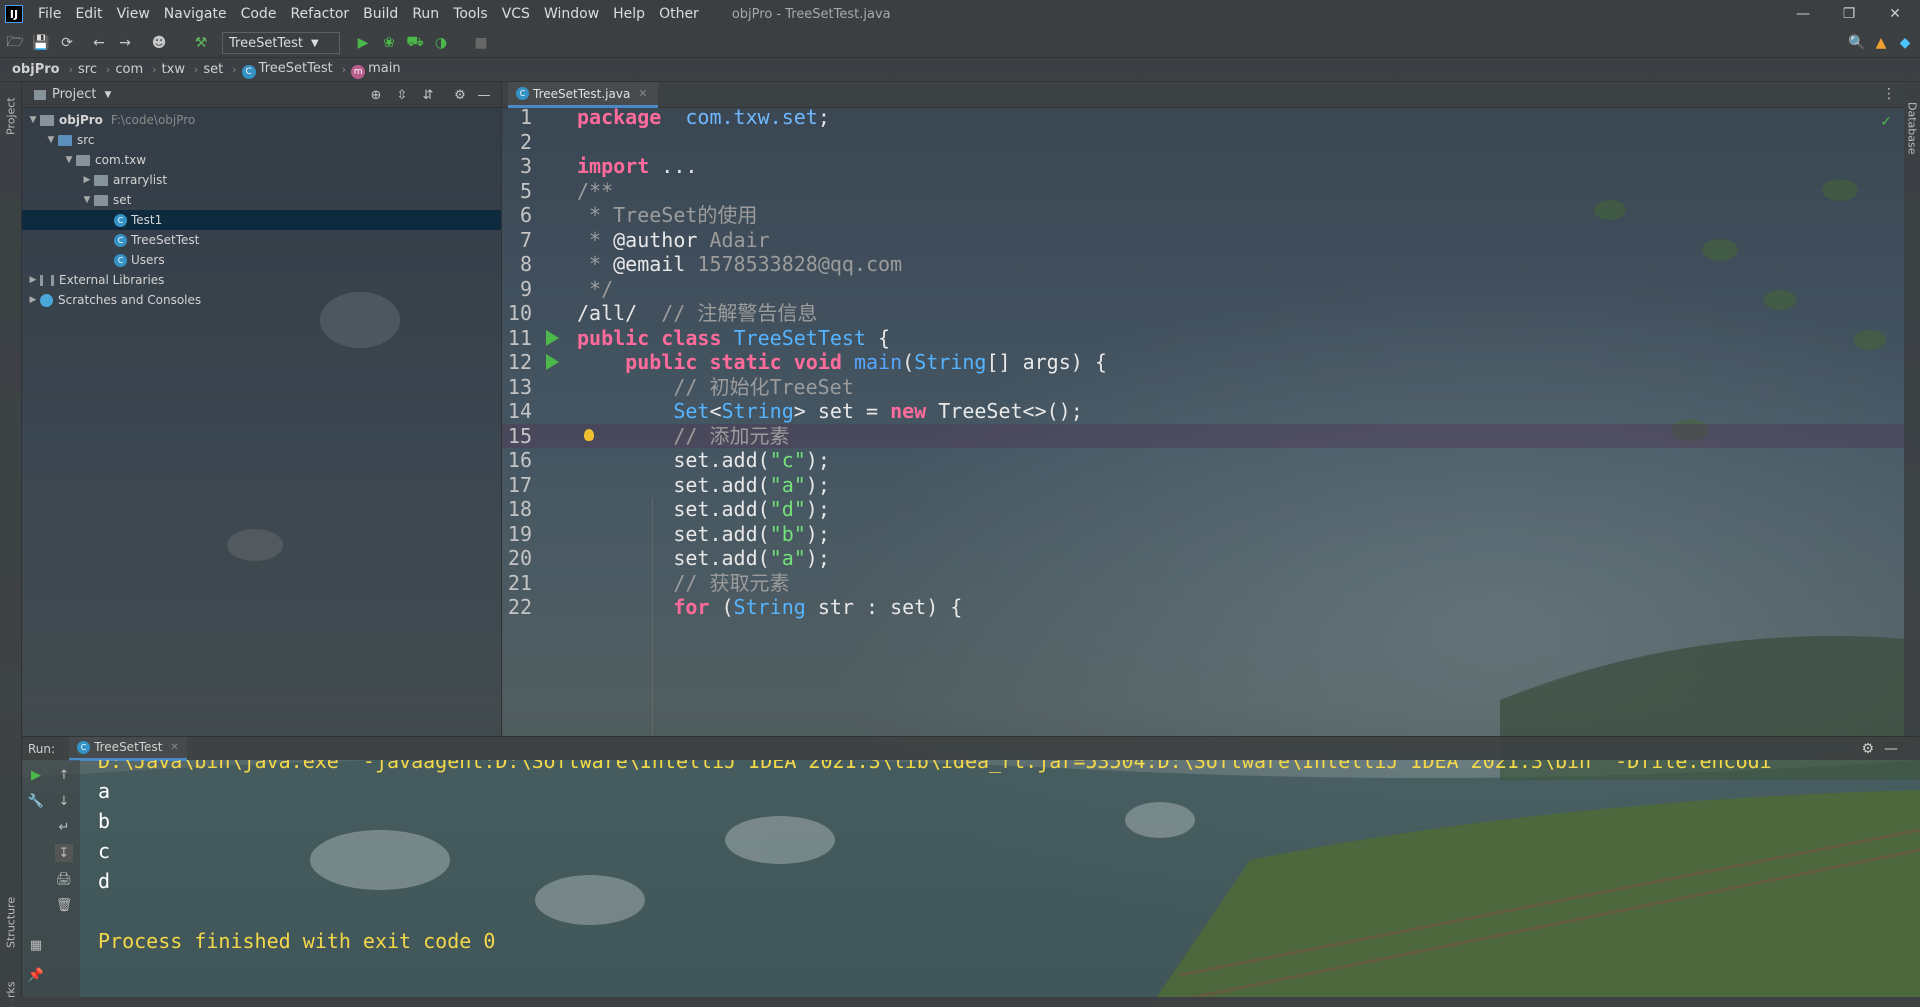 The image size is (1920, 1007). What do you see at coordinates (481, 43) in the screenshot?
I see `stop-icon: ■` at bounding box center [481, 43].